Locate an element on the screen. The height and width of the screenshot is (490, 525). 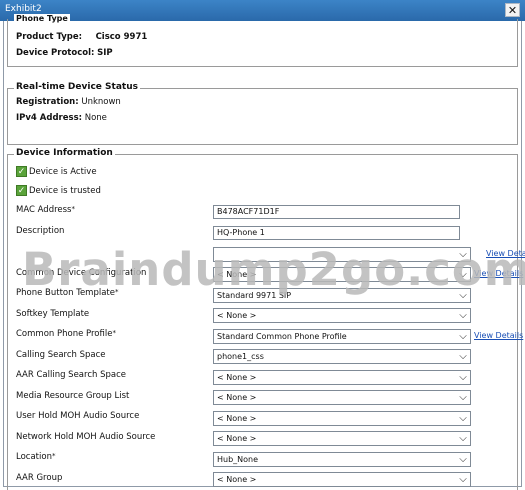
mac-address-label: MAC Address* is located at coordinates (45, 210).